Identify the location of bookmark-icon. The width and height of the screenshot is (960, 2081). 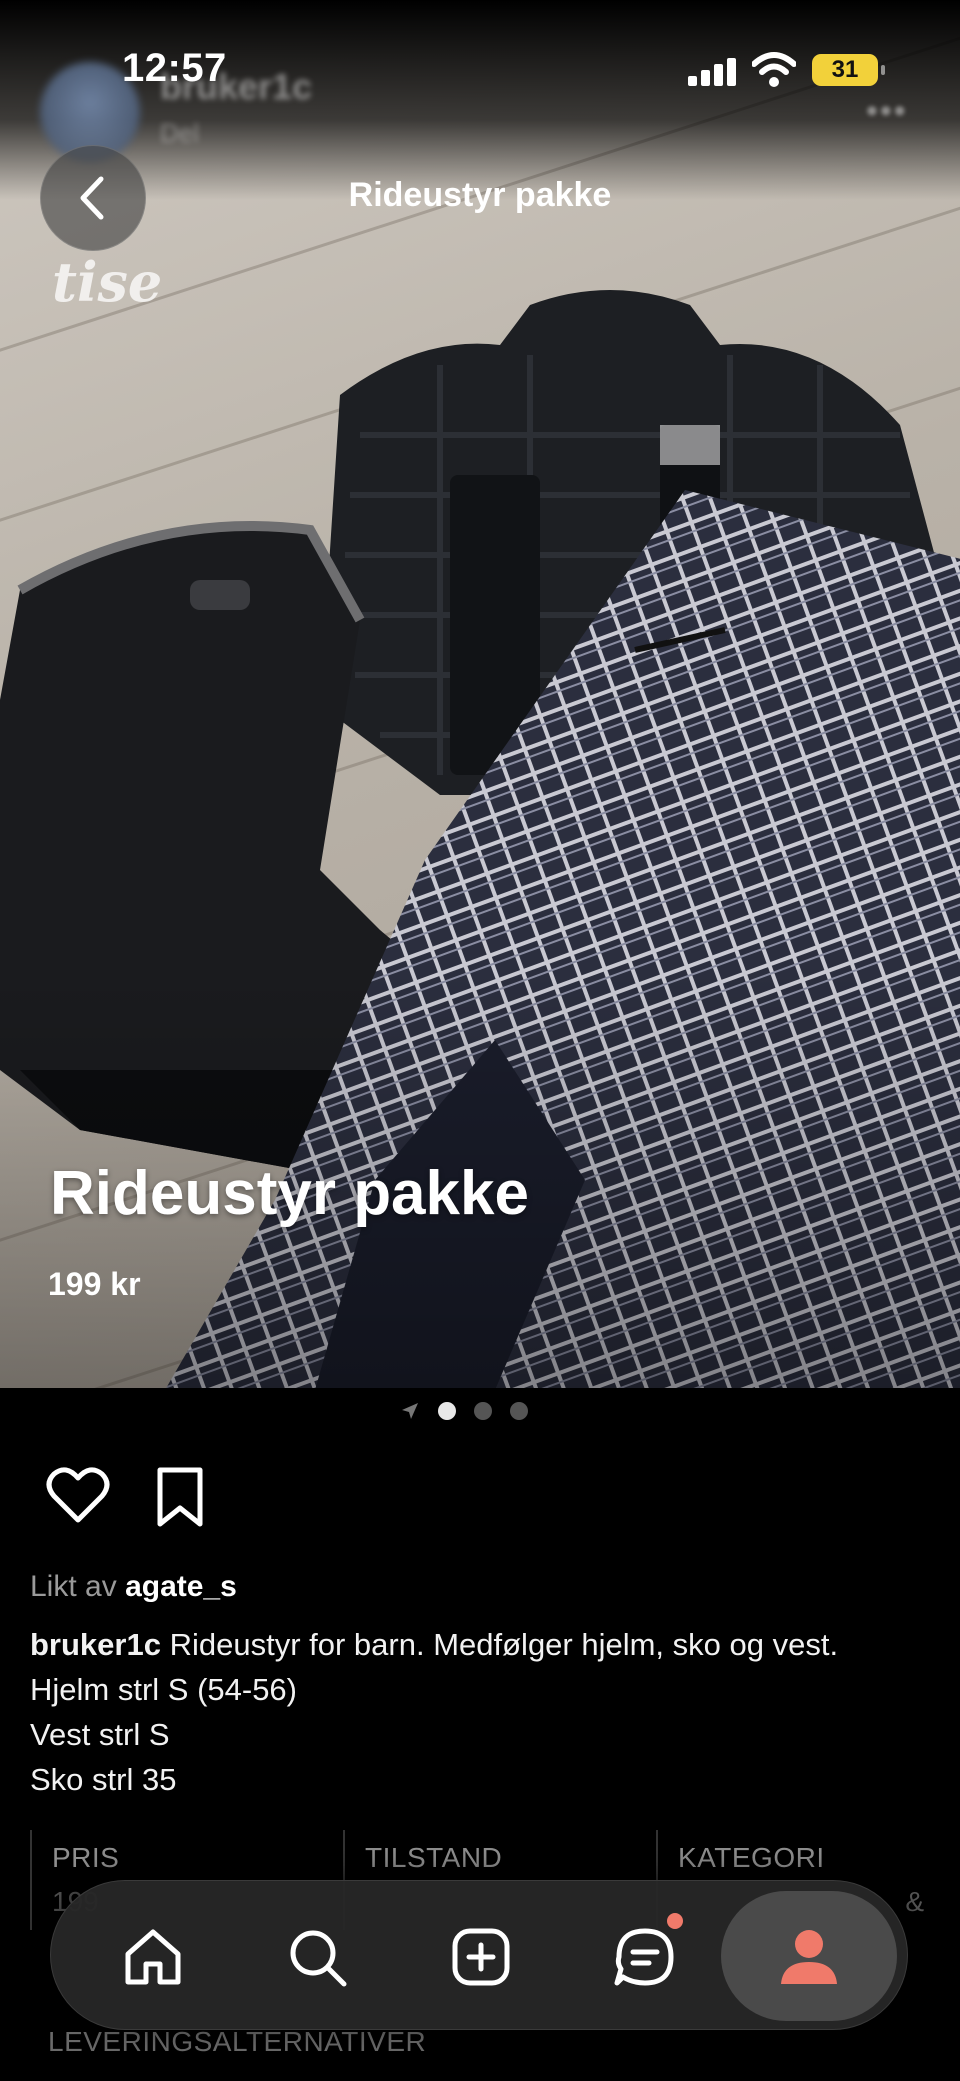
(180, 1497).